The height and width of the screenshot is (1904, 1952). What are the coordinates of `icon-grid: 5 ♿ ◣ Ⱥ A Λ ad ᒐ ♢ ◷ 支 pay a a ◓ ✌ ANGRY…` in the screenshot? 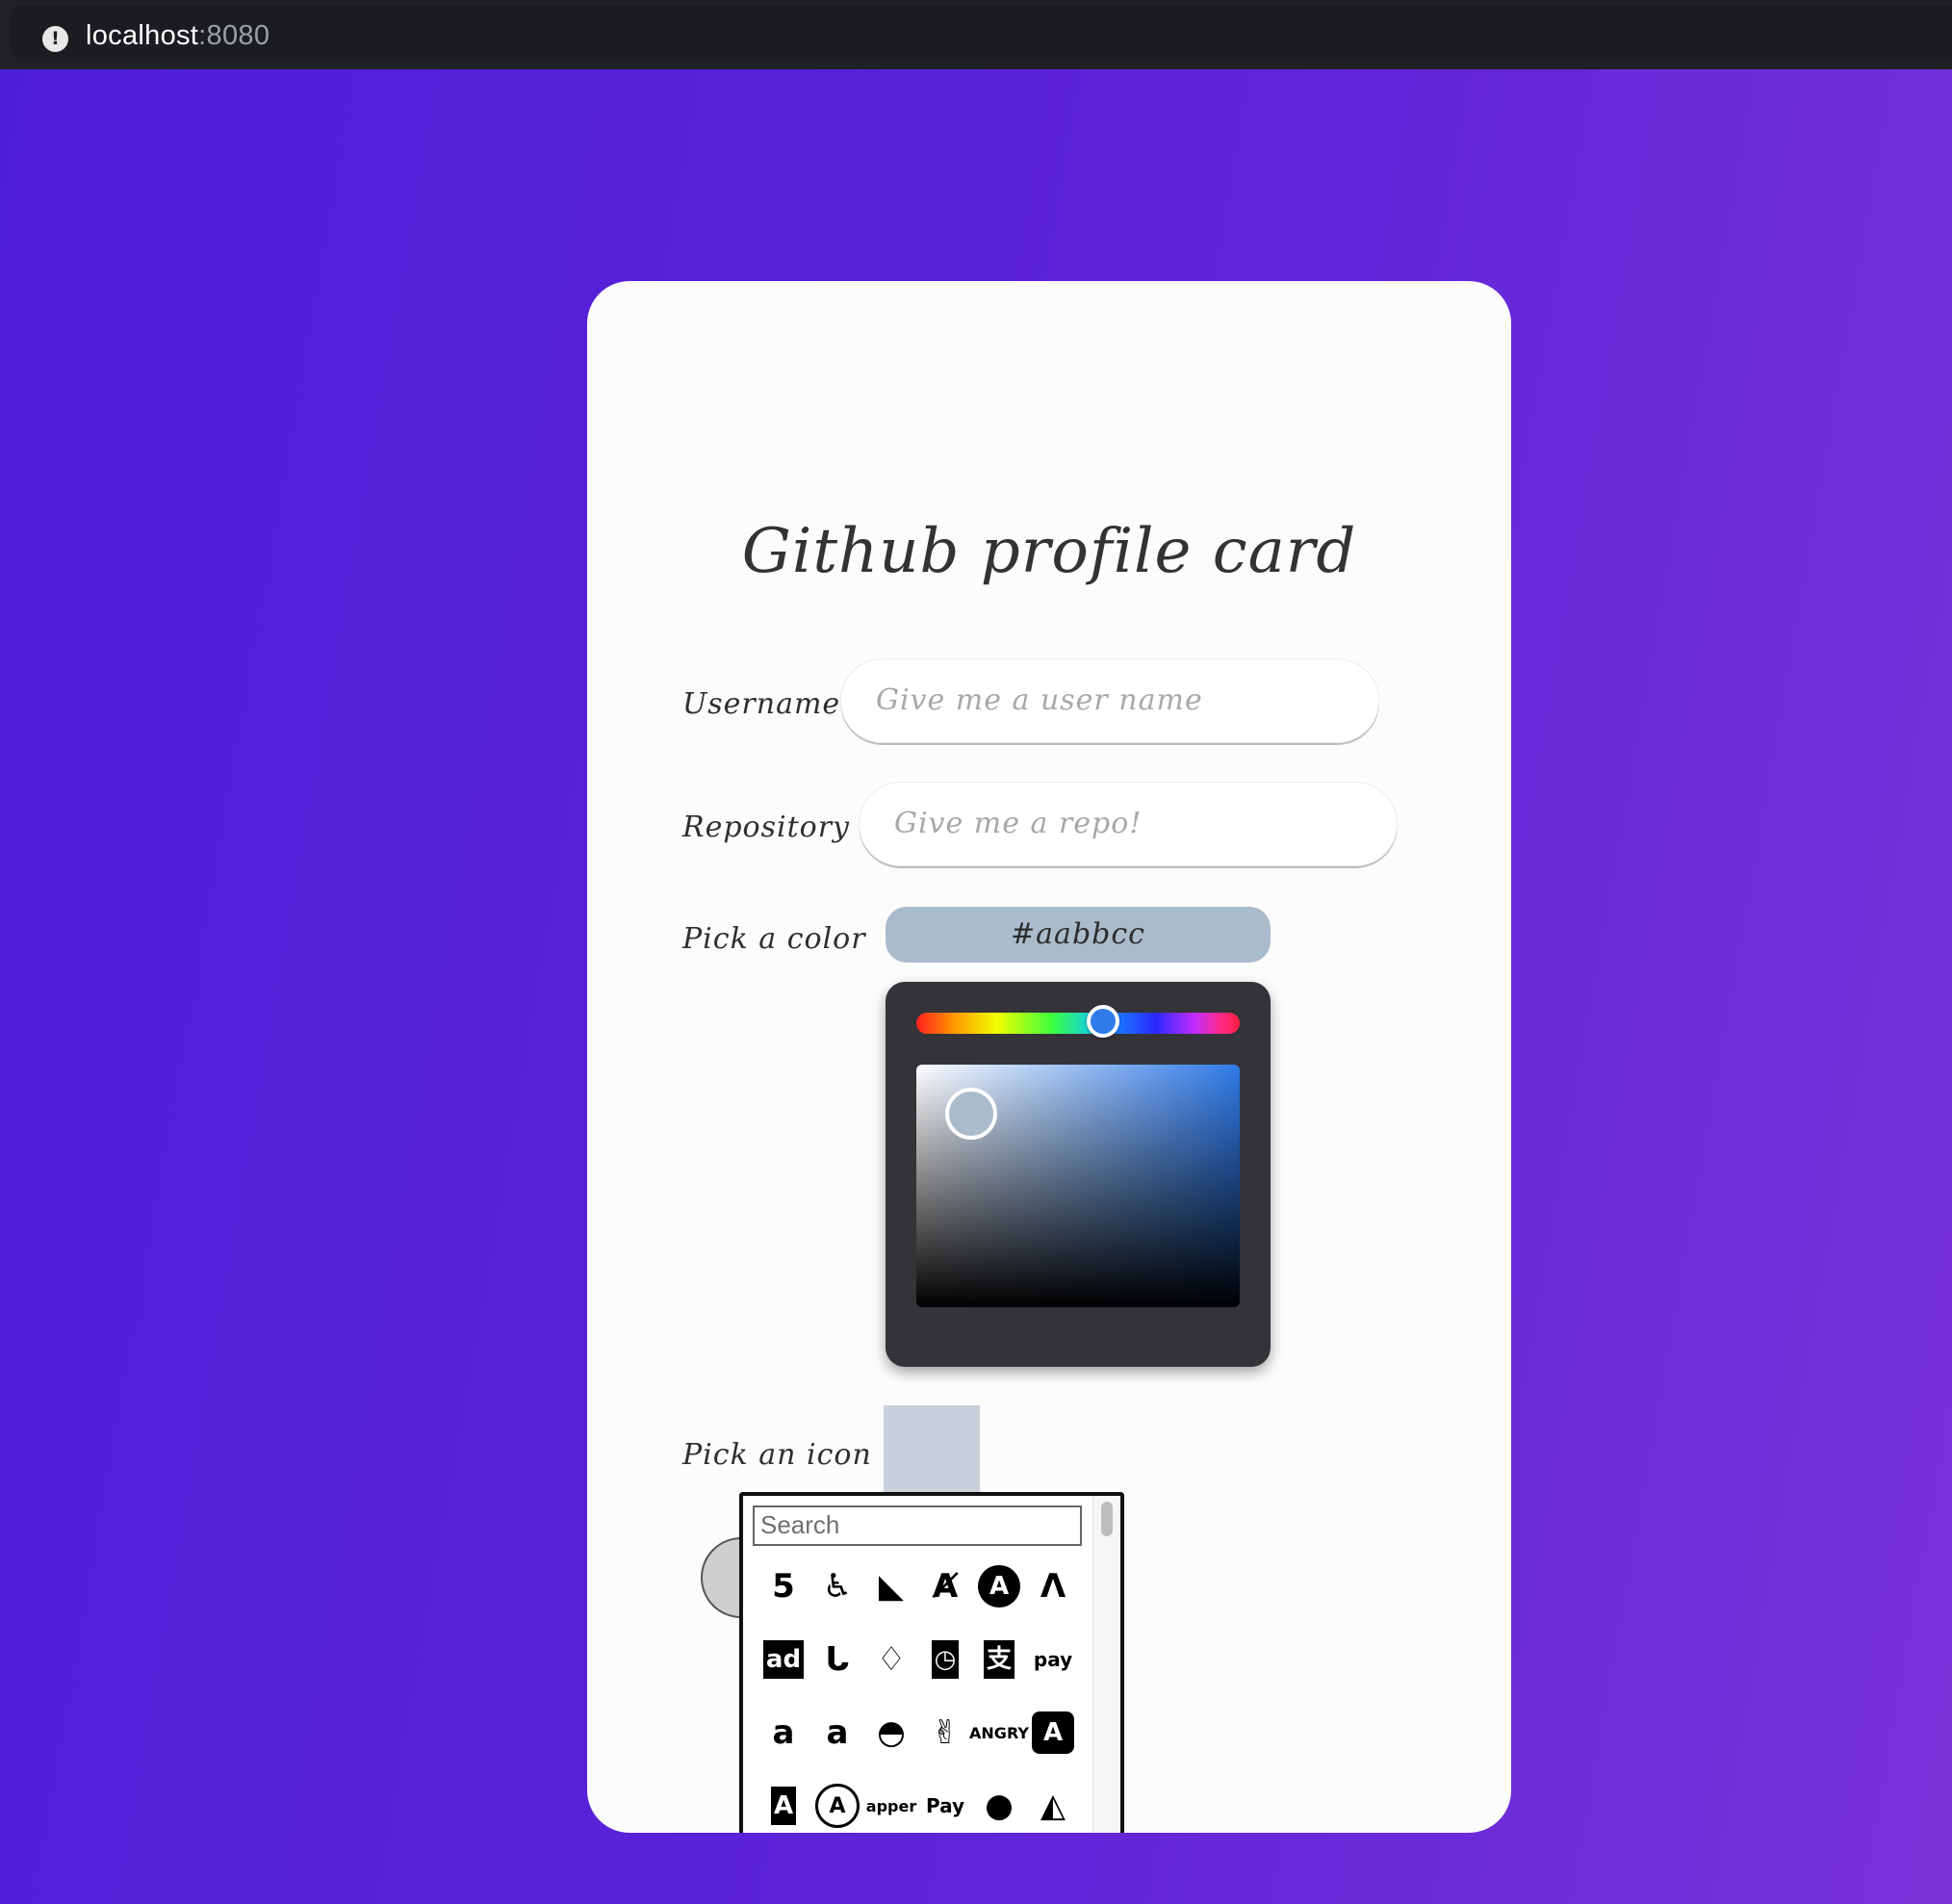 It's located at (918, 1692).